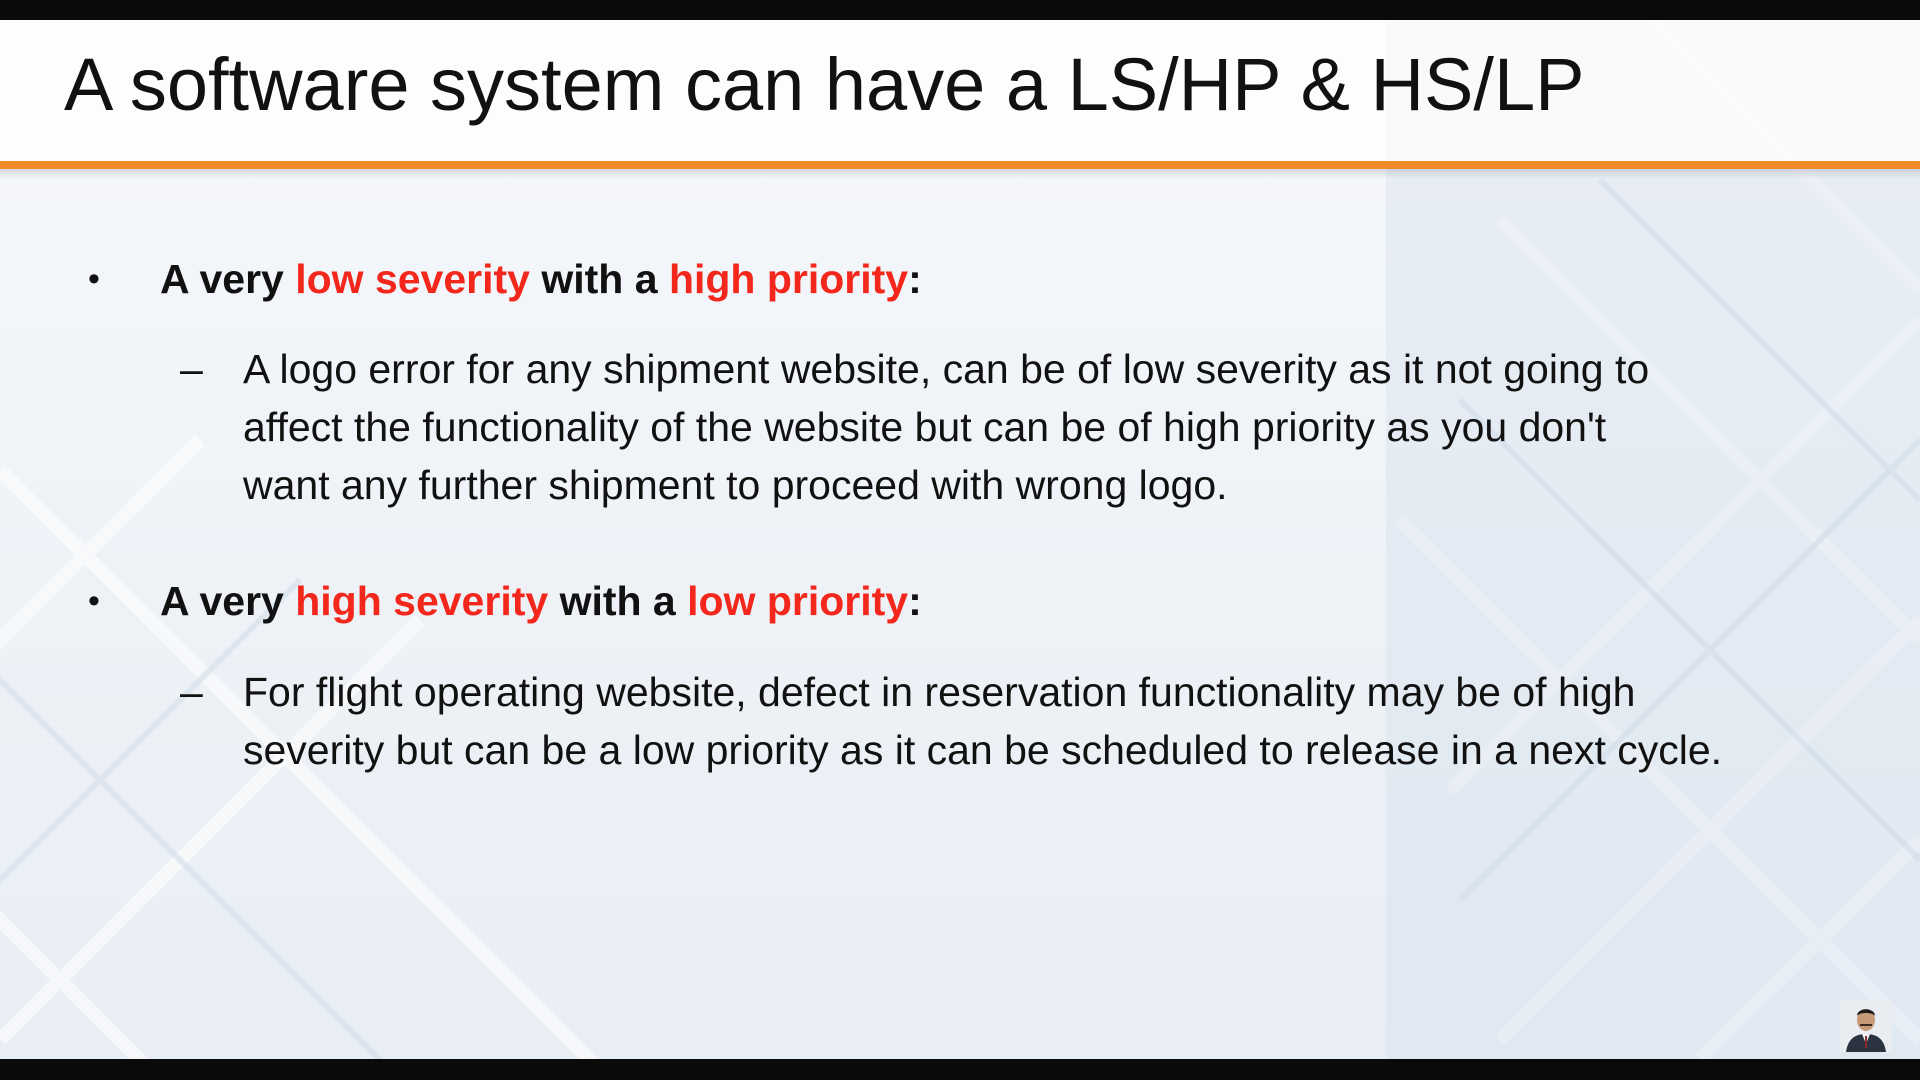 The width and height of the screenshot is (1920, 1080). What do you see at coordinates (412, 279) in the screenshot?
I see `bullet-highlight-severity: low severity` at bounding box center [412, 279].